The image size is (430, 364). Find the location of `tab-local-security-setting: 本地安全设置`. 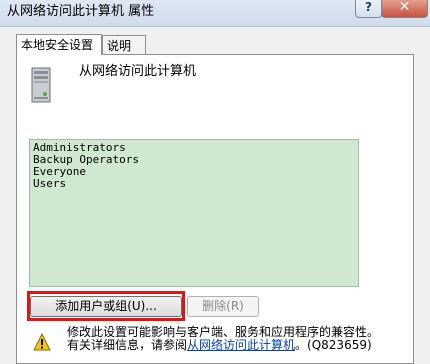

tab-local-security-setting: 本地安全设置 is located at coordinates (59, 44).